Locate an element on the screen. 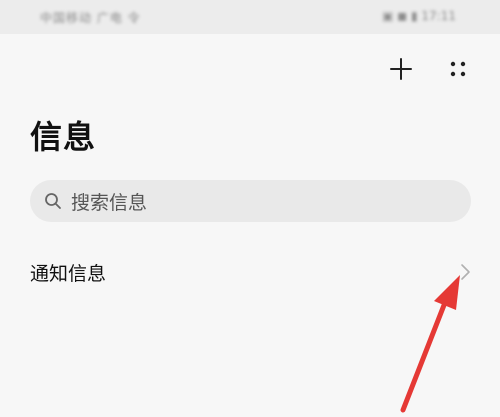 This screenshot has width=500, height=417. add-button is located at coordinates (401, 69).